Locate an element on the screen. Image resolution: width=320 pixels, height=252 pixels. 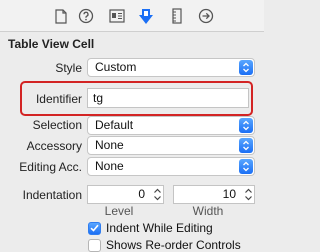
shows-reorder-checkbox is located at coordinates (94, 245).